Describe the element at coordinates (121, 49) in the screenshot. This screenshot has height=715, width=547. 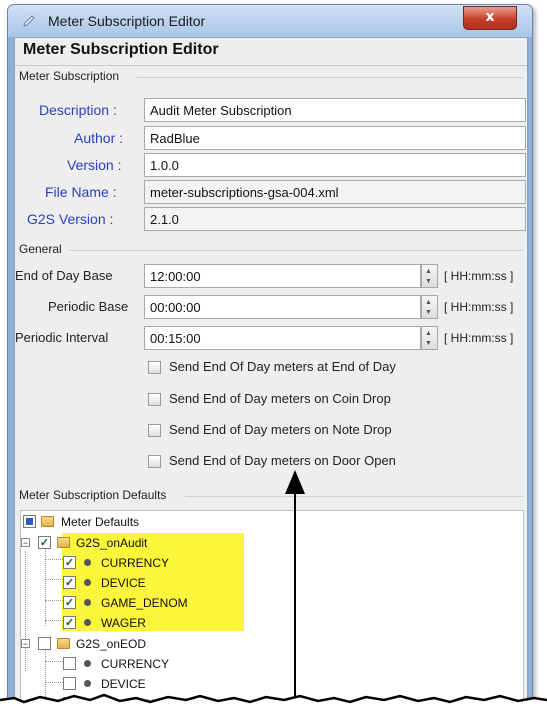
I see `page-title: Meter Subscription Editor` at that location.